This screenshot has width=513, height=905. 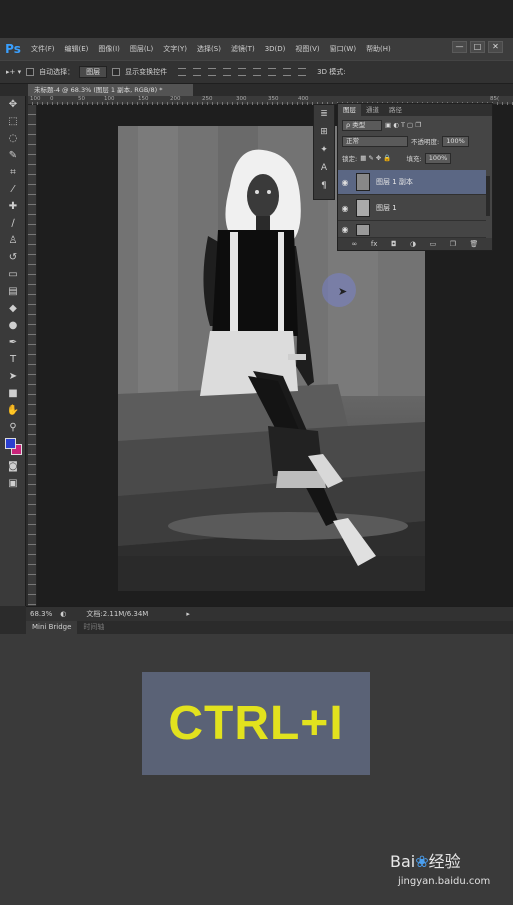 What do you see at coordinates (13, 104) in the screenshot?
I see `move-tool-icon: ✥` at bounding box center [13, 104].